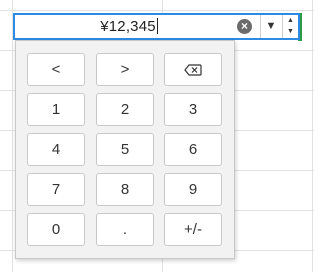 Image resolution: width=320 pixels, height=272 pixels. I want to click on backspace-icon, so click(193, 70).